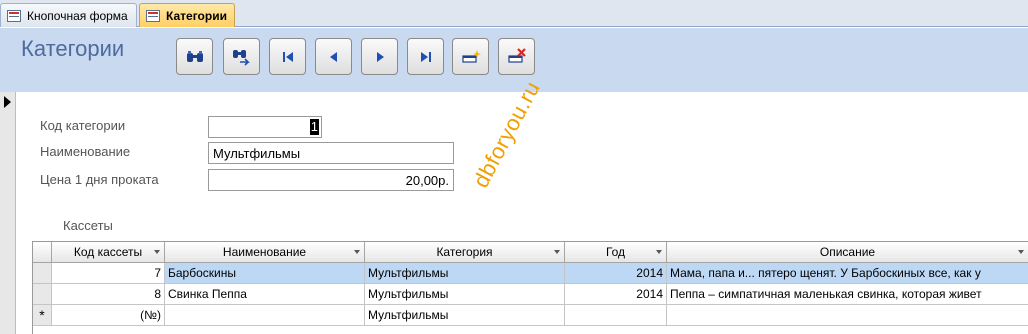 The image size is (1028, 334). I want to click on cell-year, so click(616, 315).